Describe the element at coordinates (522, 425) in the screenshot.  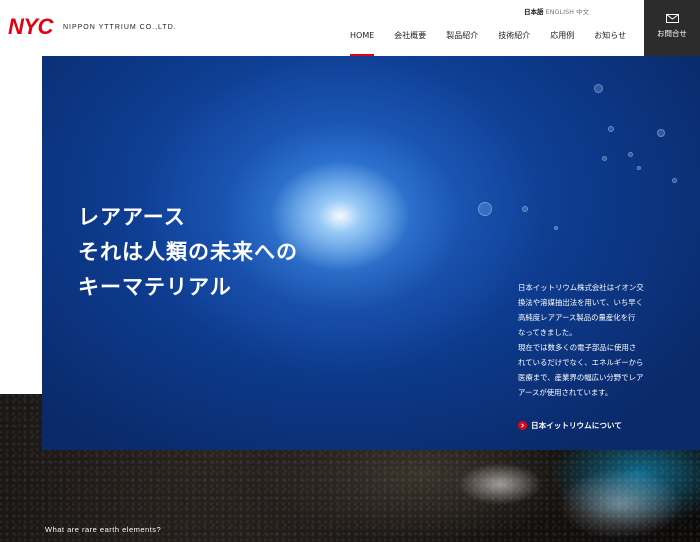
I see `chevron-right-icon` at that location.